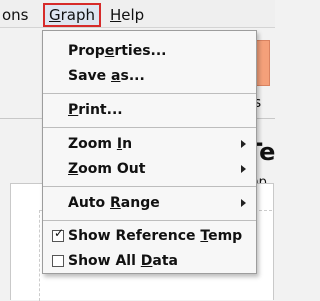 Image resolution: width=320 pixels, height=301 pixels. What do you see at coordinates (149, 144) in the screenshot?
I see `menu-item-zoom-in: Zoom In` at bounding box center [149, 144].